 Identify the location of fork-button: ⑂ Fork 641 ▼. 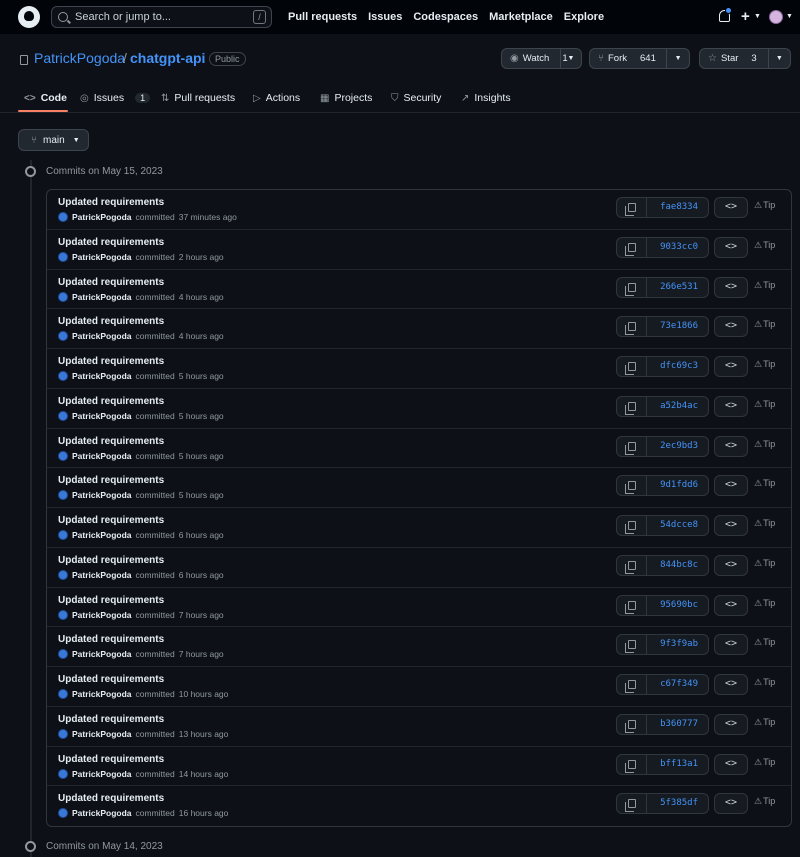
(639, 58).